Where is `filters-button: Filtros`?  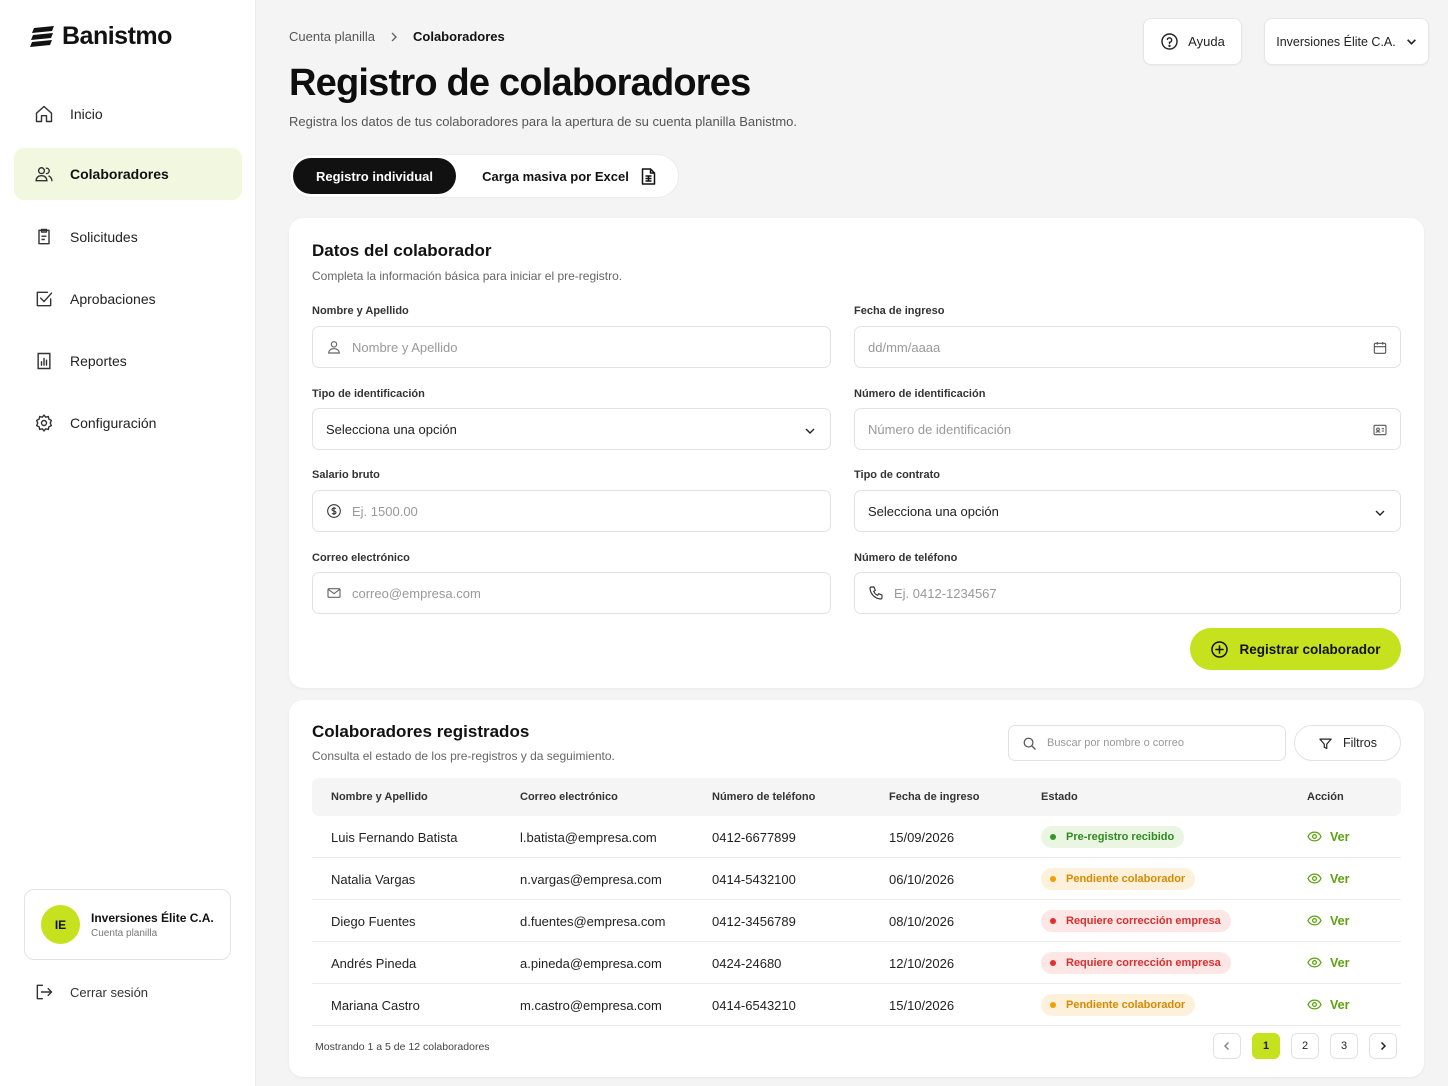 filters-button: Filtros is located at coordinates (1347, 743).